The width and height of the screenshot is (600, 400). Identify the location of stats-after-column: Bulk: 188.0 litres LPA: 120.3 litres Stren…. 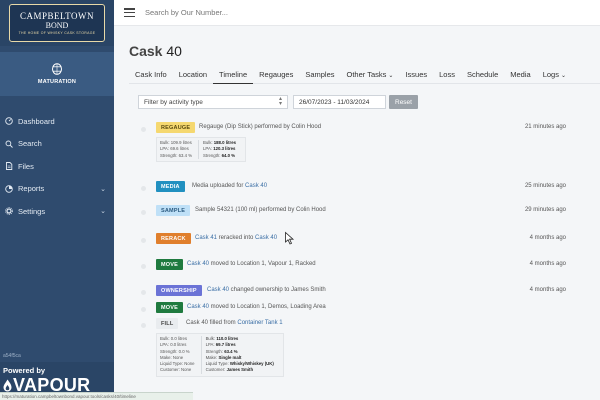
(220, 149).